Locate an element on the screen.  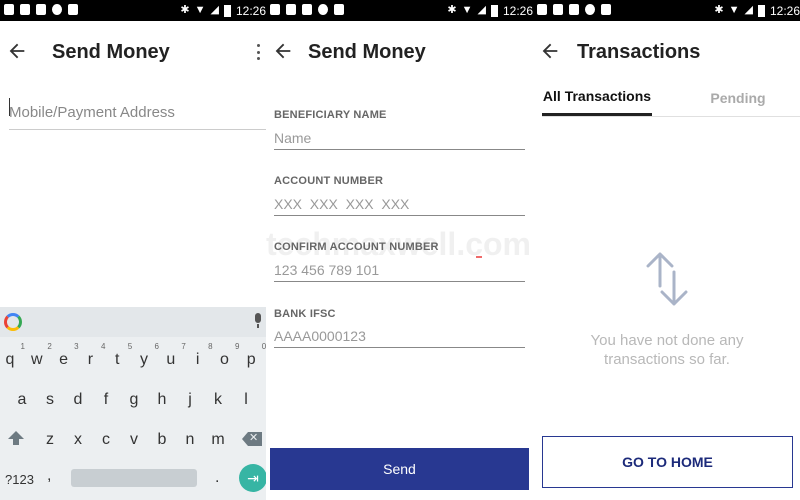
key-e: e3 is located at coordinates (65, 355).